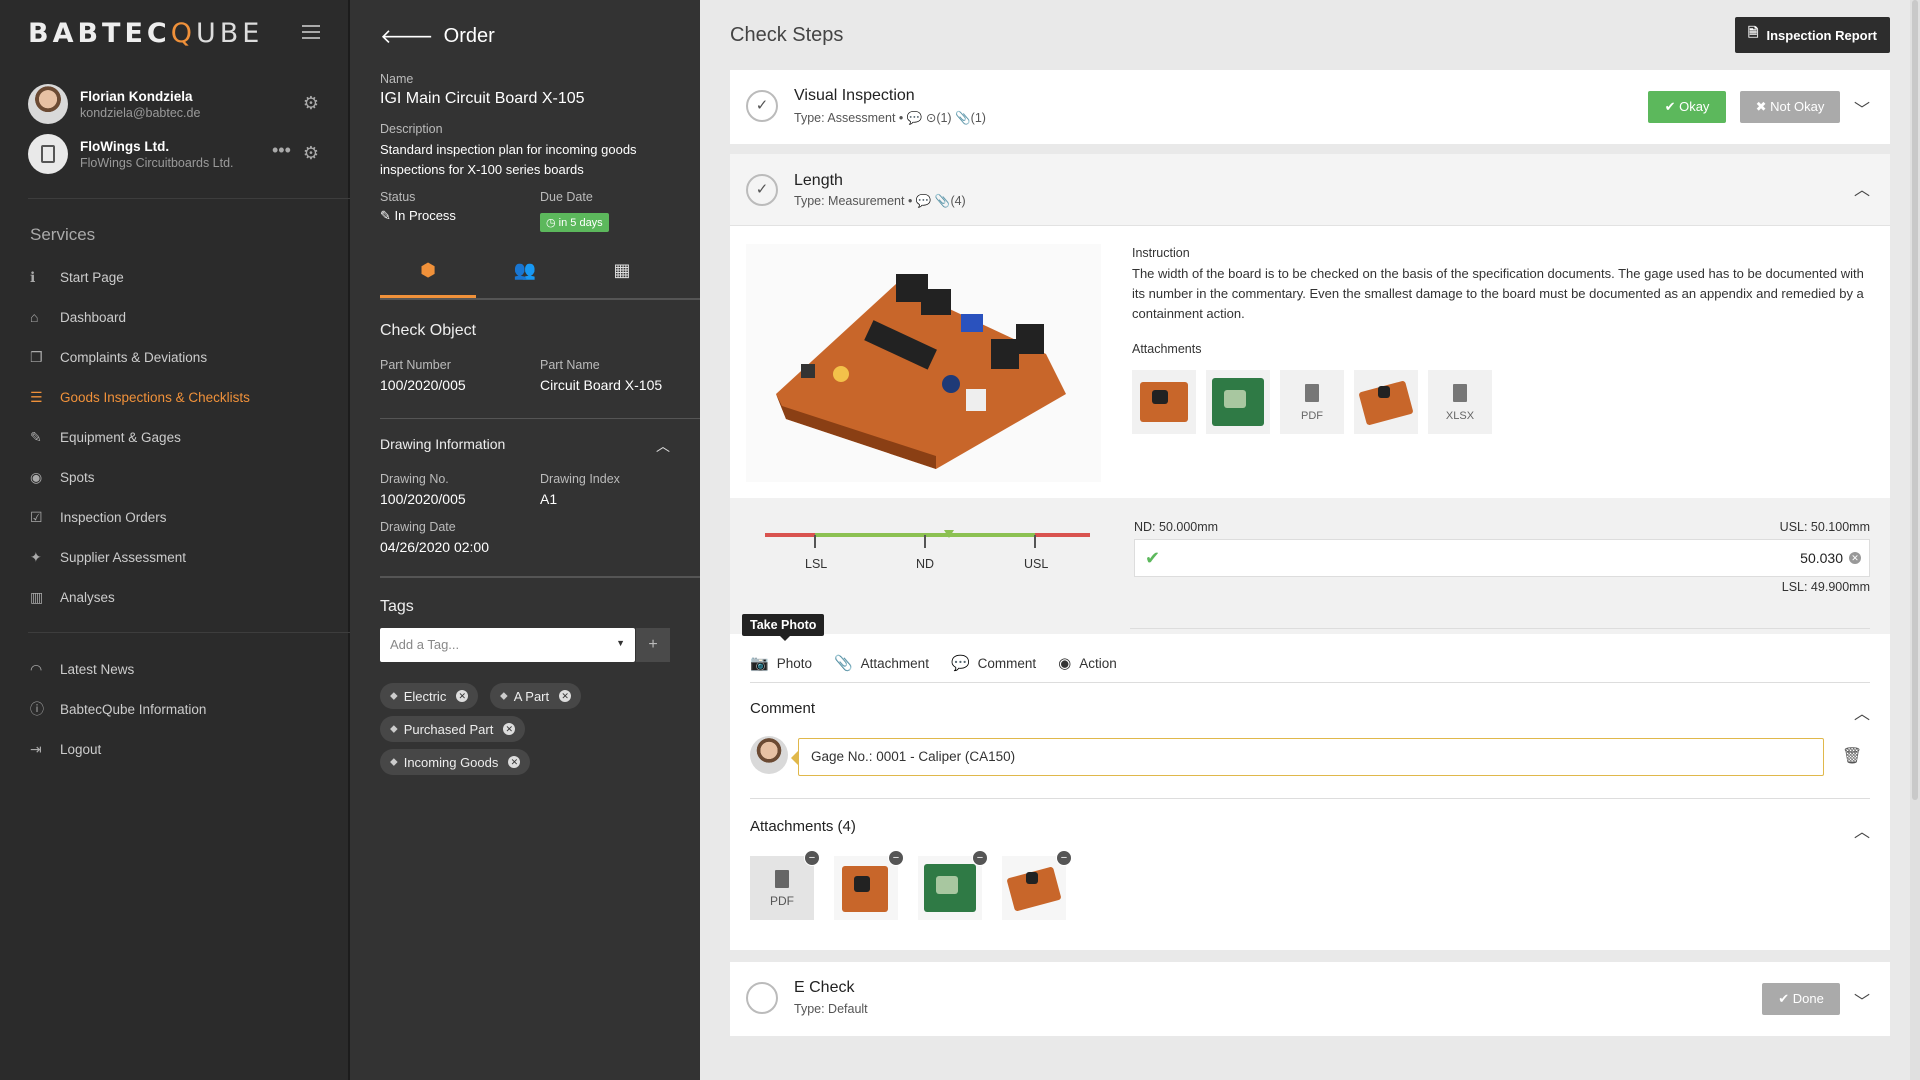 The width and height of the screenshot is (1920, 1080). I want to click on nav-item-equipment: ✎ Equipment & Gages, so click(180, 437).